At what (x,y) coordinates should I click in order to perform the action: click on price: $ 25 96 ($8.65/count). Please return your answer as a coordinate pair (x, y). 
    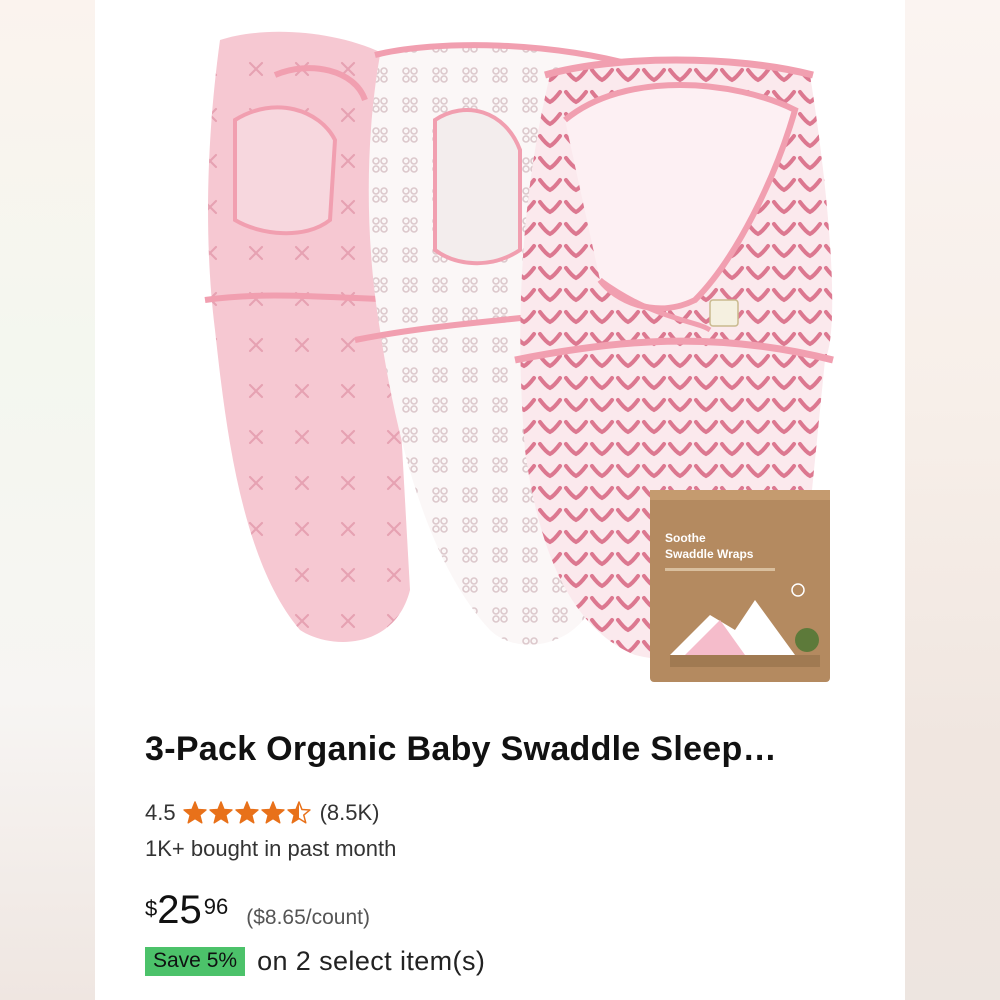
    Looking at the image, I should click on (257, 910).